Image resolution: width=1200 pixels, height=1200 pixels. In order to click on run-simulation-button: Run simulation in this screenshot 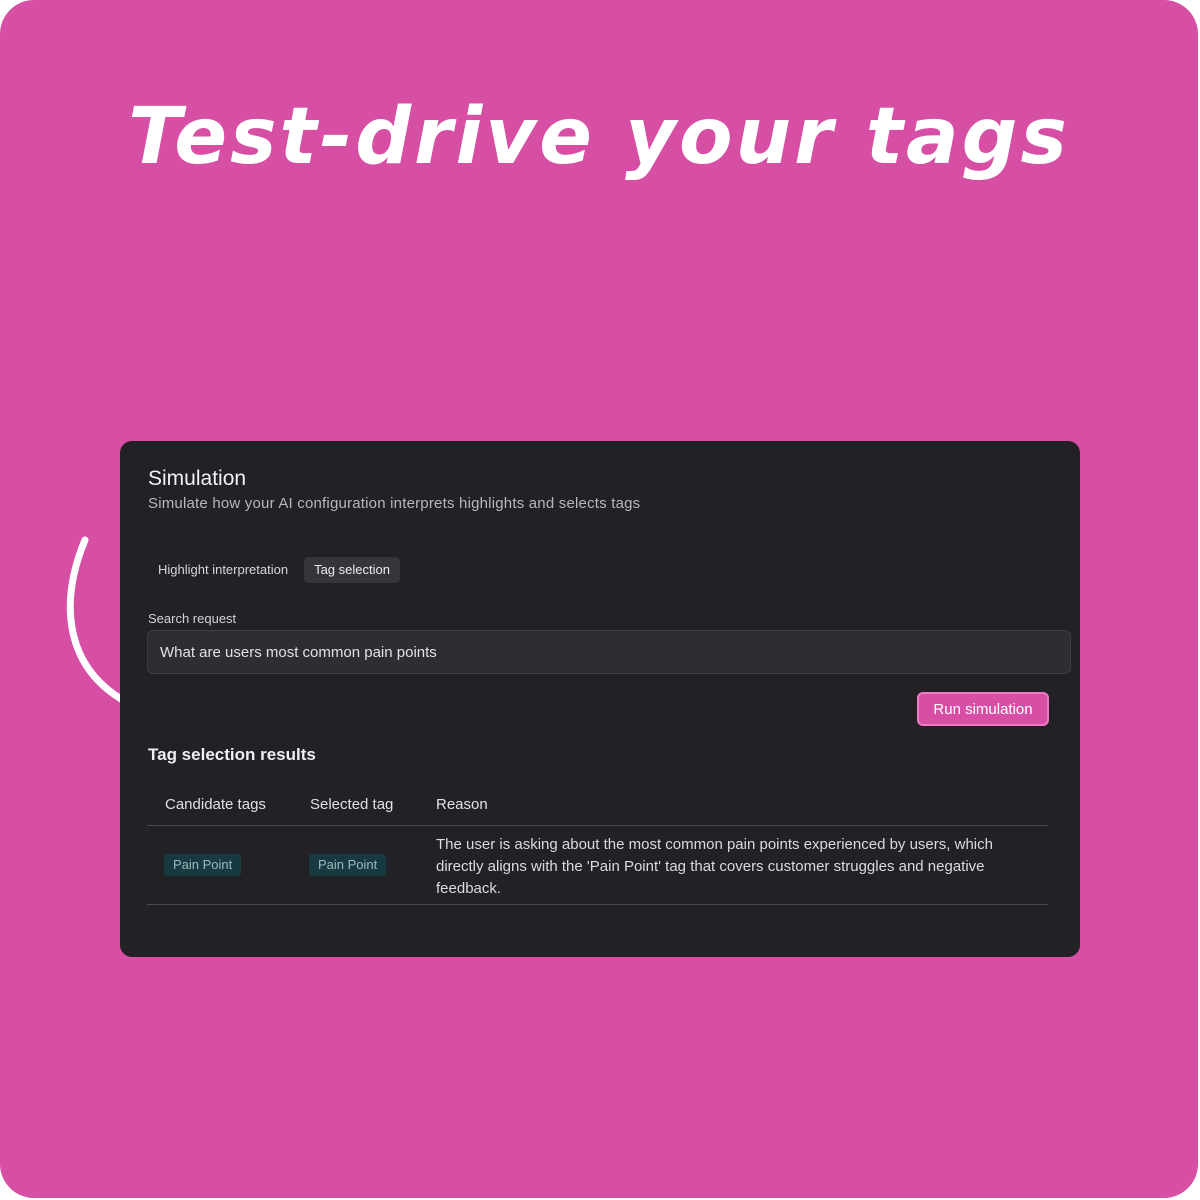, I will do `click(983, 709)`.